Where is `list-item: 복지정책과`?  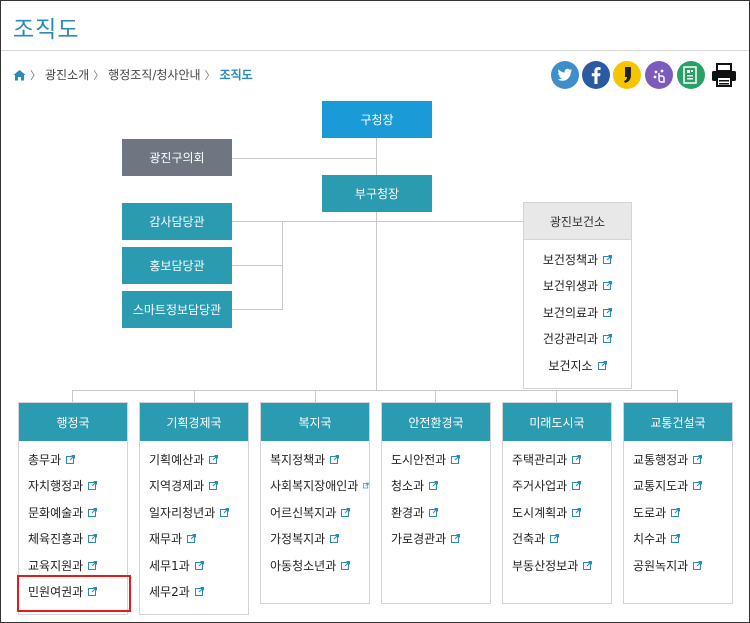
list-item: 복지정책과 is located at coordinates (315, 459).